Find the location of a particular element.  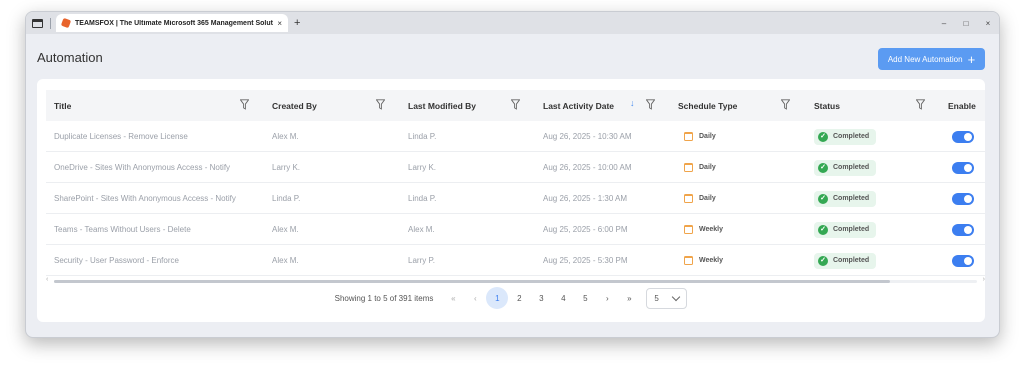

column-header-enable: Enable is located at coordinates (962, 105).